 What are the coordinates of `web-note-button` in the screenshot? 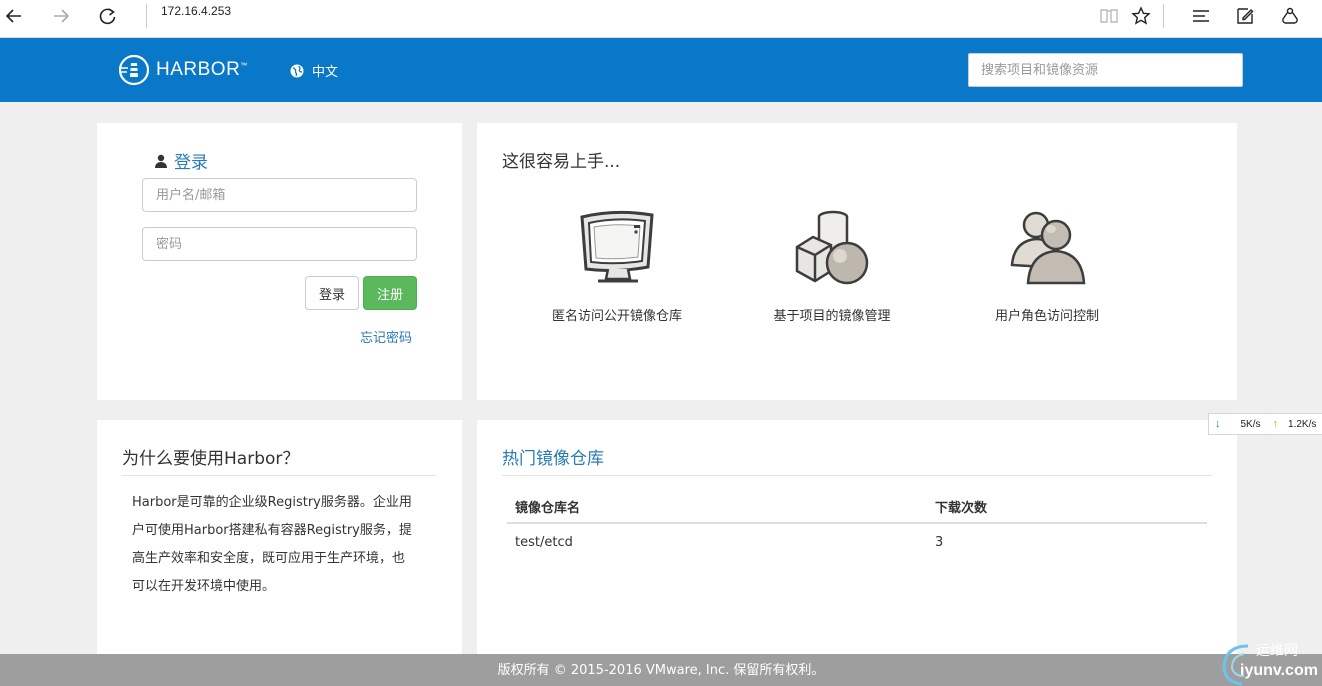 It's located at (1245, 16).